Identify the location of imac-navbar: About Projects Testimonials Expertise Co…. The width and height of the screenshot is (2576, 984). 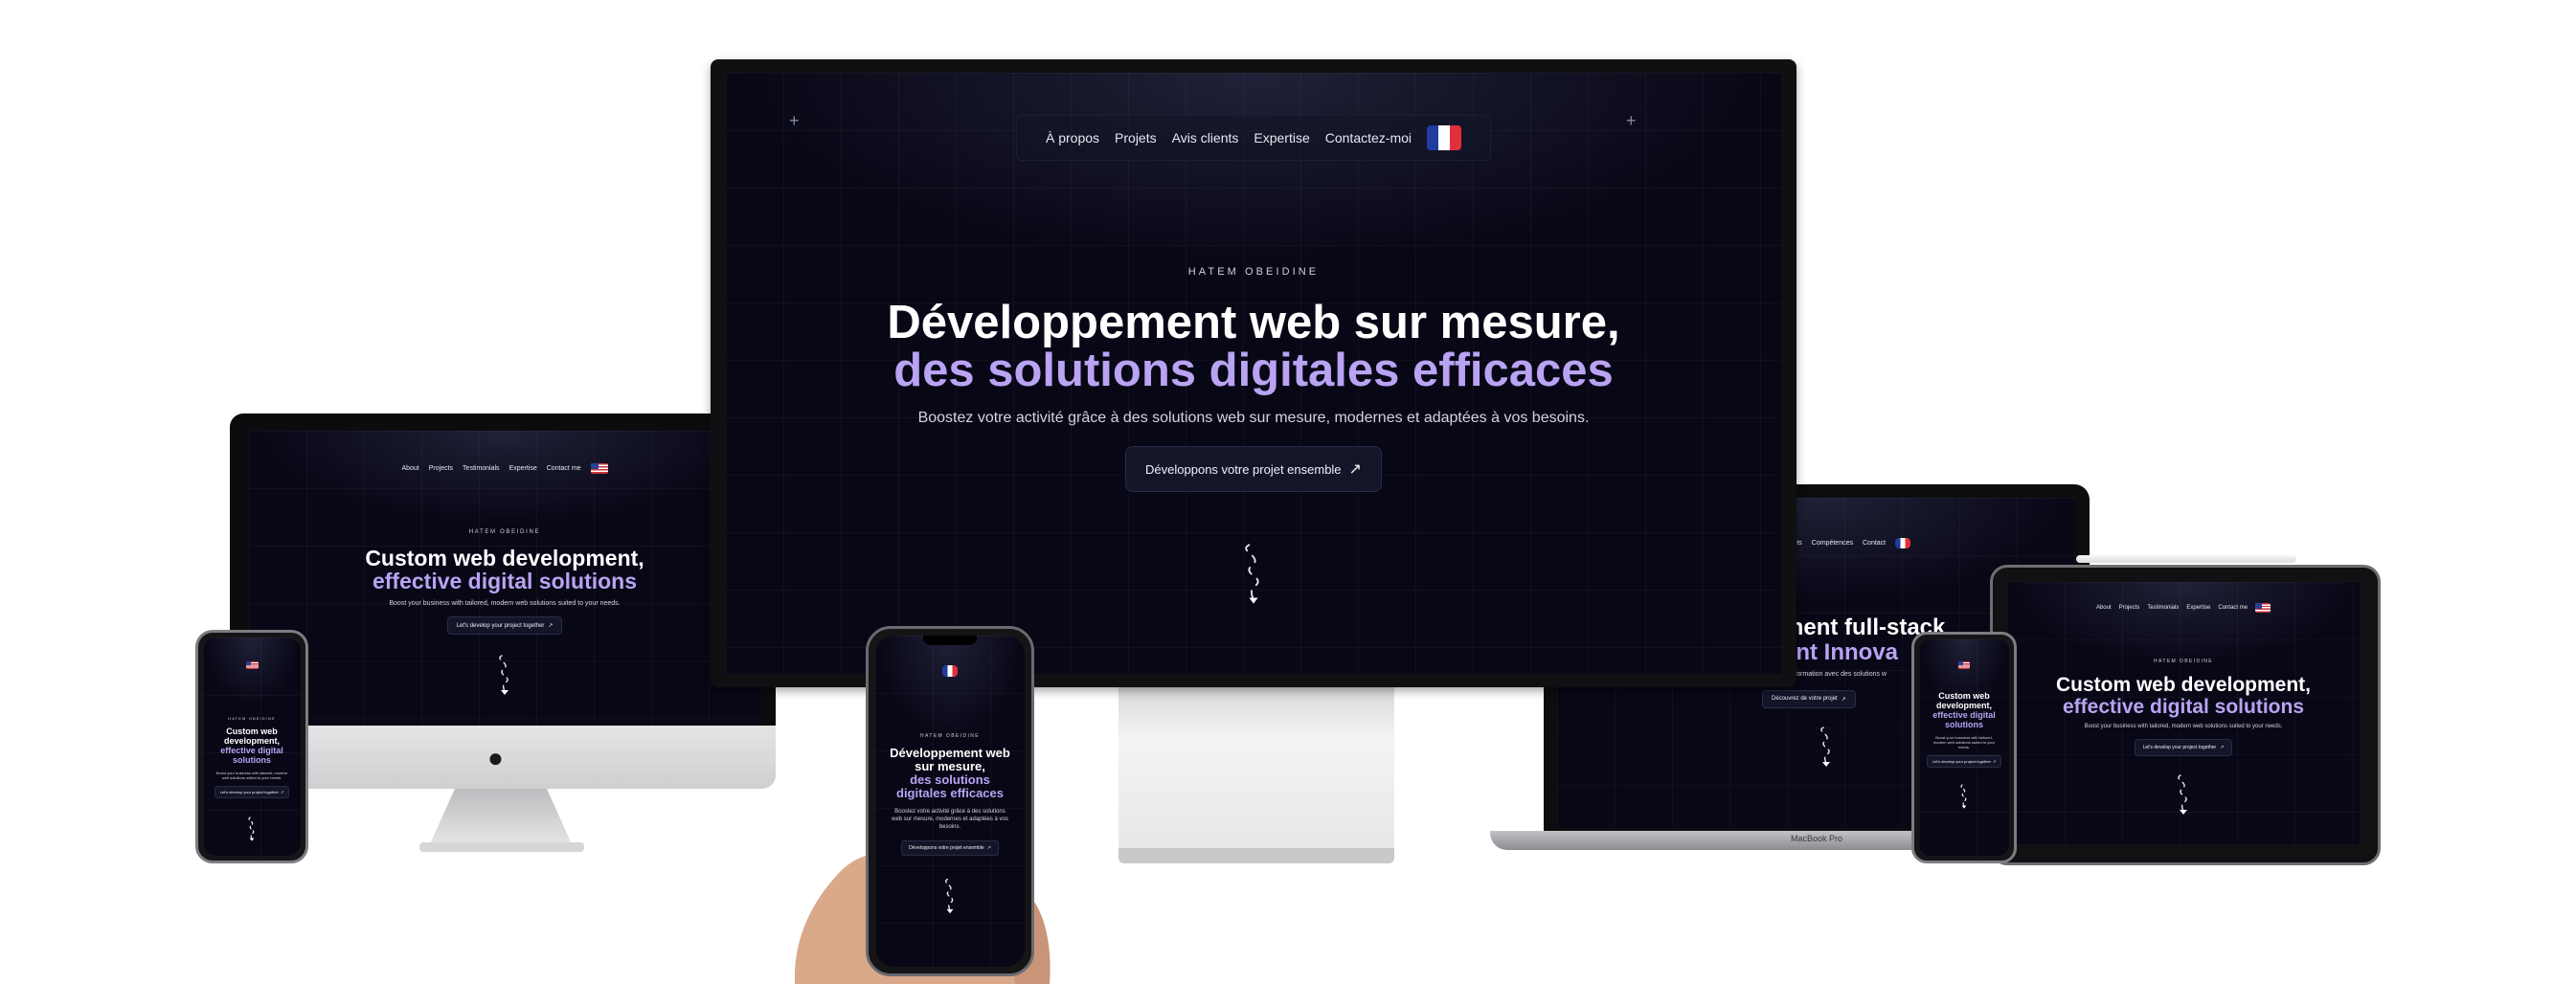
(504, 468).